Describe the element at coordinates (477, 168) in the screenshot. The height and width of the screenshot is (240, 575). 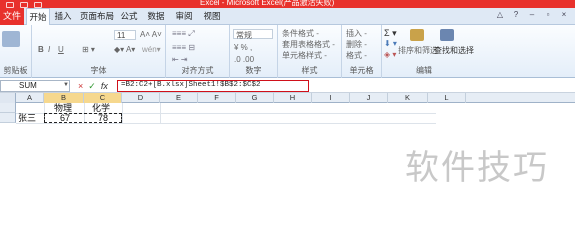
I see `watermark: 软件技巧` at that location.